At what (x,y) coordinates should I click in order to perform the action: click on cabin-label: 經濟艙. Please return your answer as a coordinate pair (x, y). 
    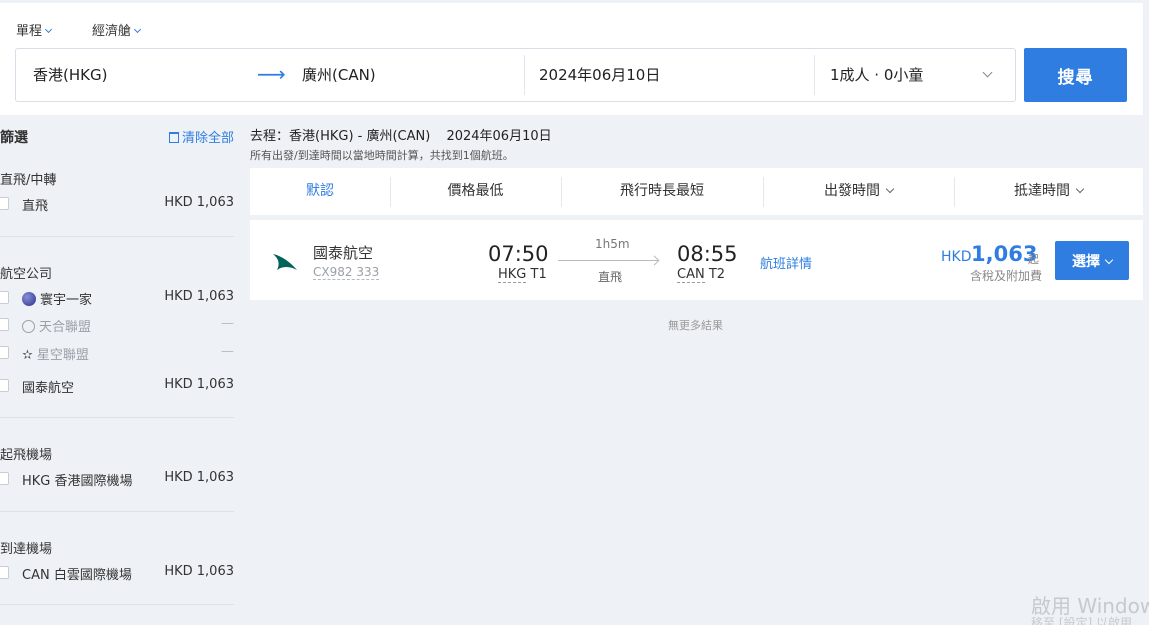
    Looking at the image, I should click on (112, 31).